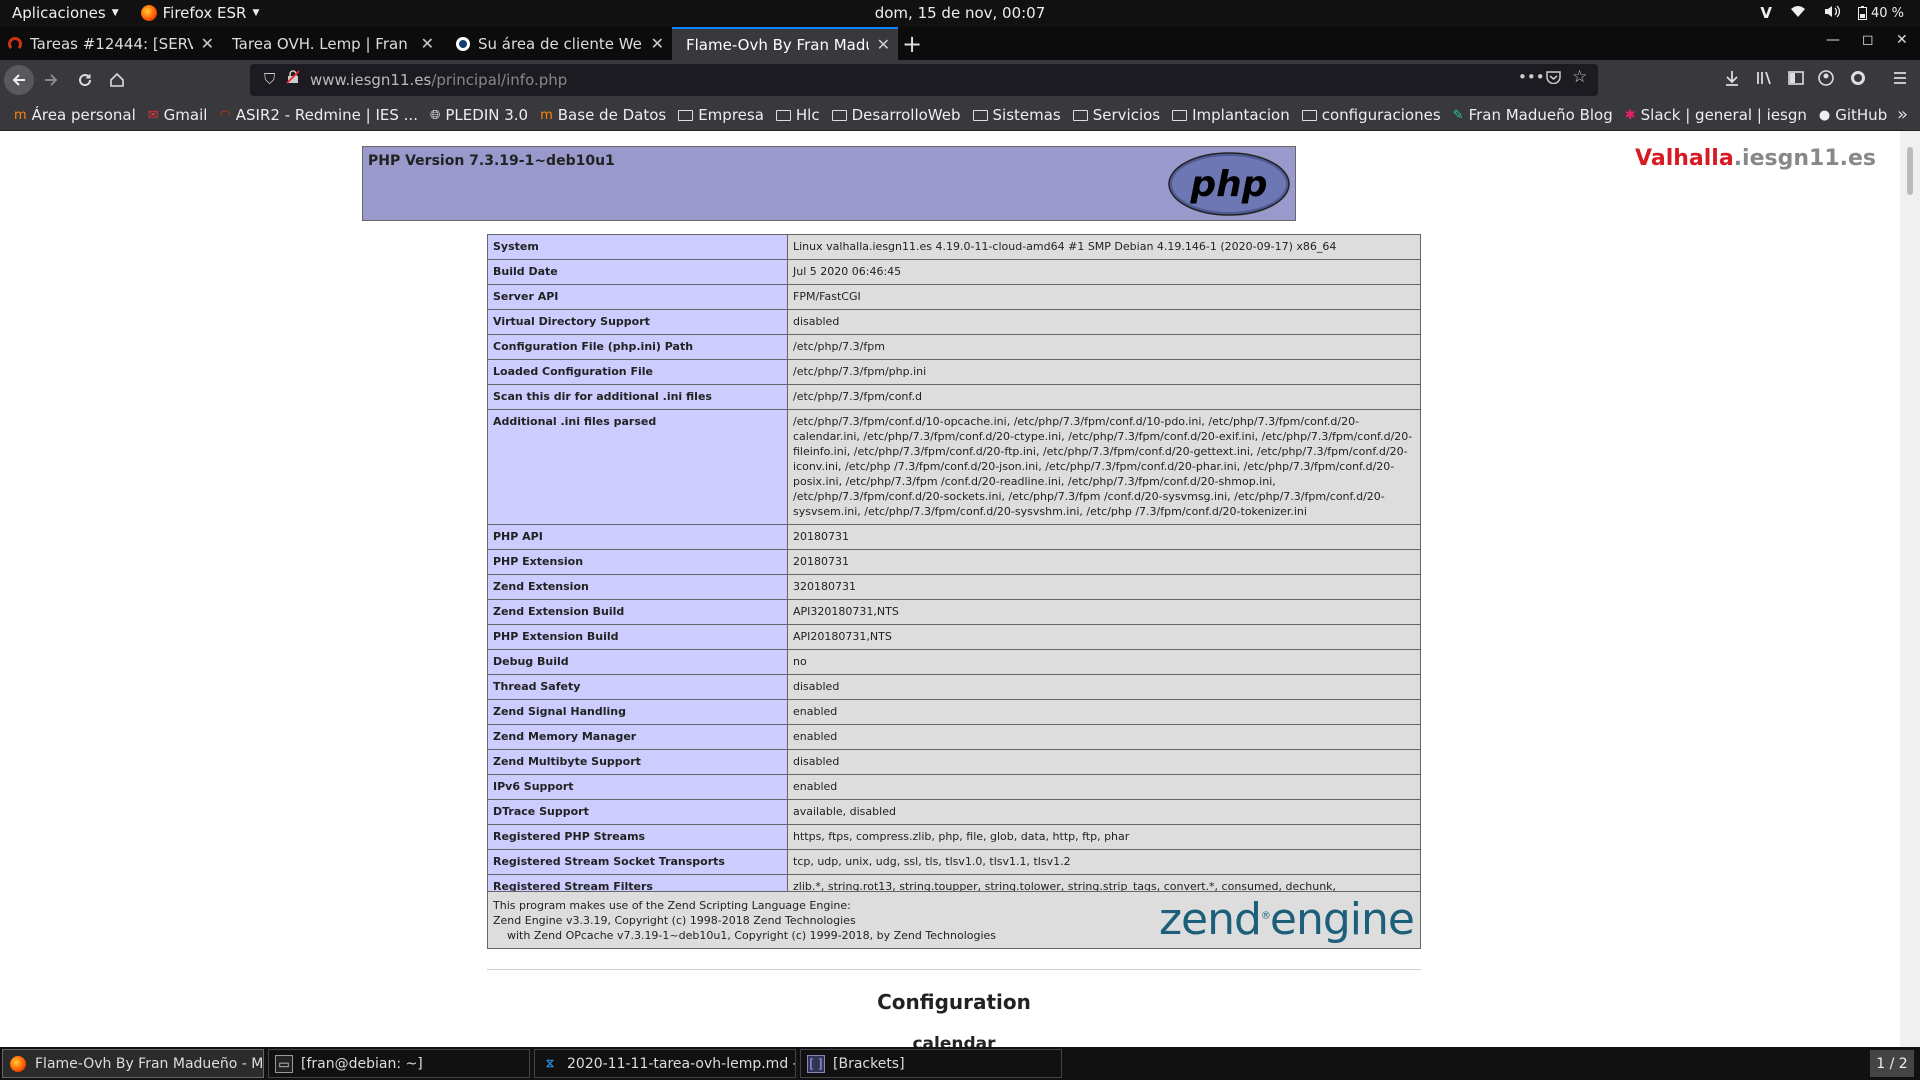 The height and width of the screenshot is (1080, 1920). What do you see at coordinates (1853, 115) in the screenshot?
I see `bookmark-github: ● GitHub` at bounding box center [1853, 115].